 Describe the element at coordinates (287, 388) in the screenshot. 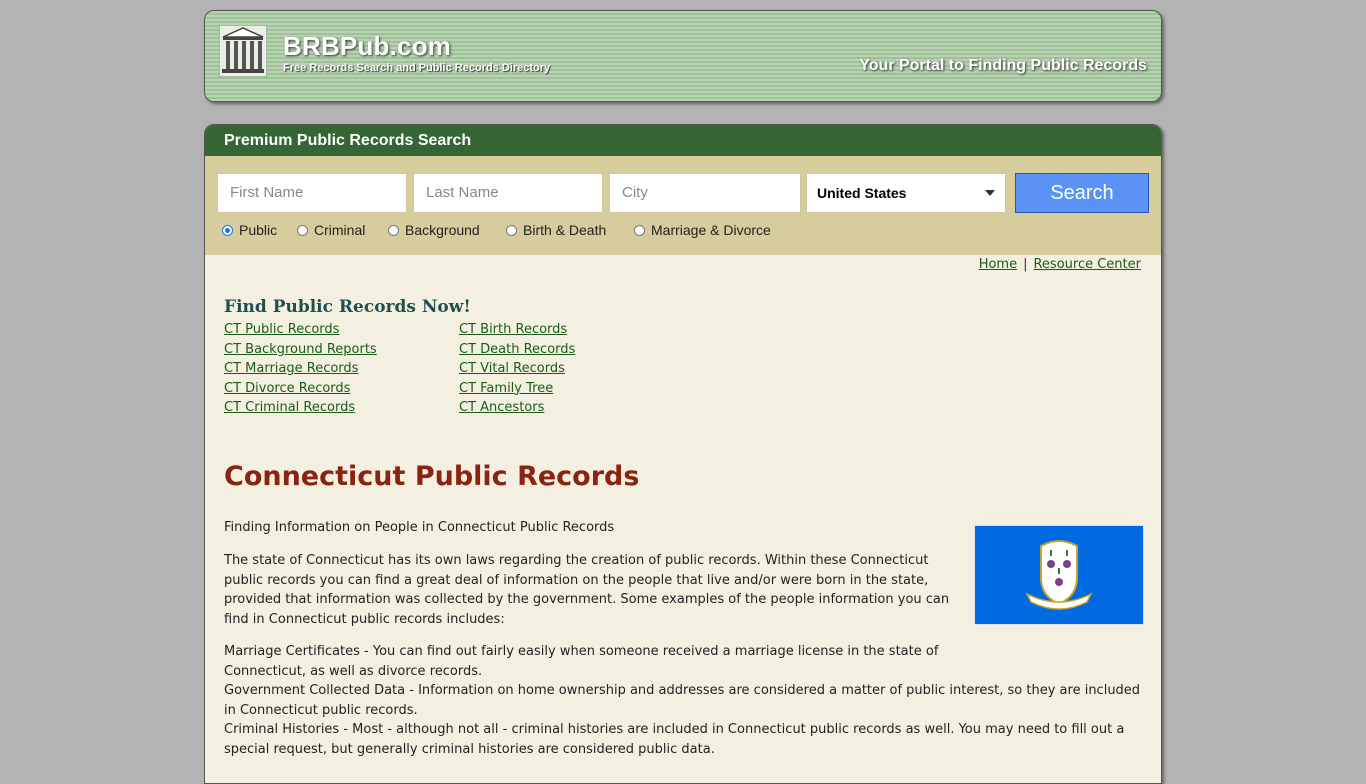

I see `link-ct-divorce-records: CT Divorce Records` at that location.